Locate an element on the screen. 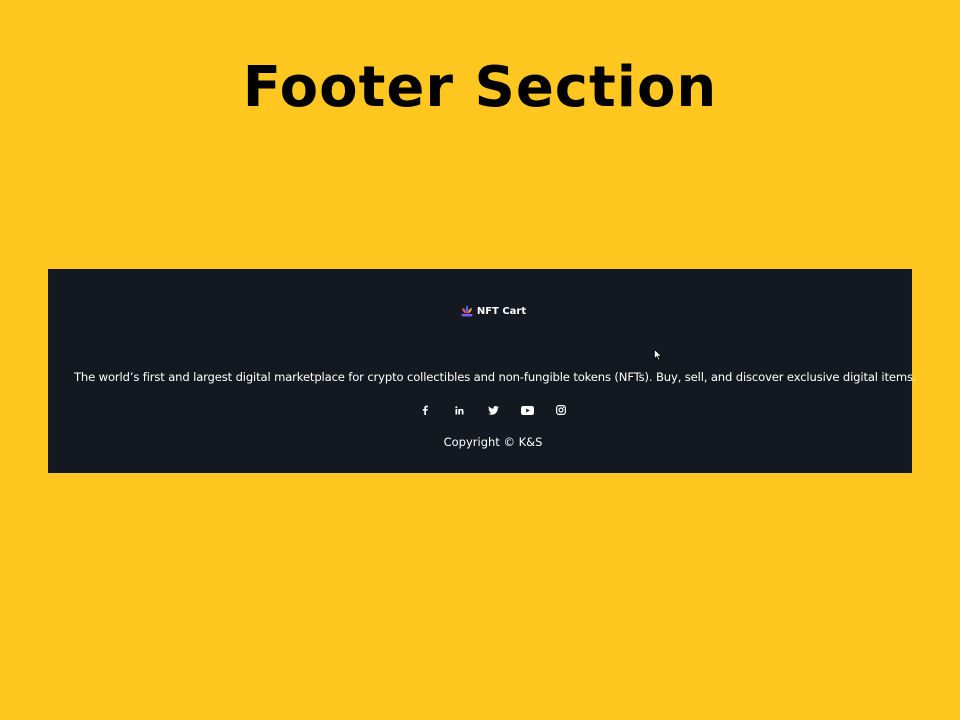 This screenshot has height=720, width=960. youtube-icon is located at coordinates (527, 410).